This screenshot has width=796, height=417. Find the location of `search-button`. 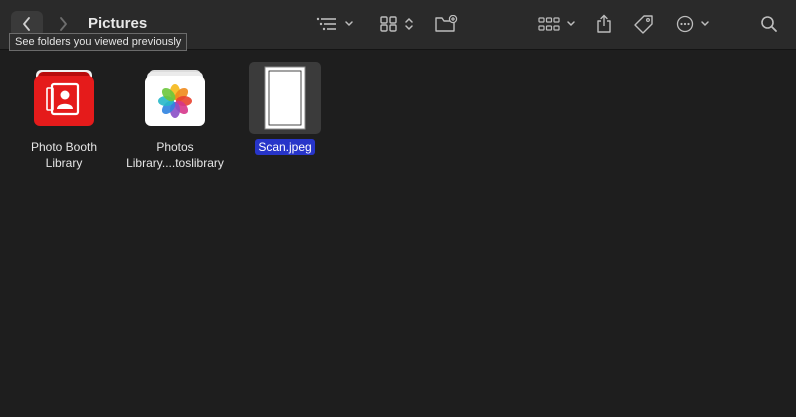

search-button is located at coordinates (769, 24).